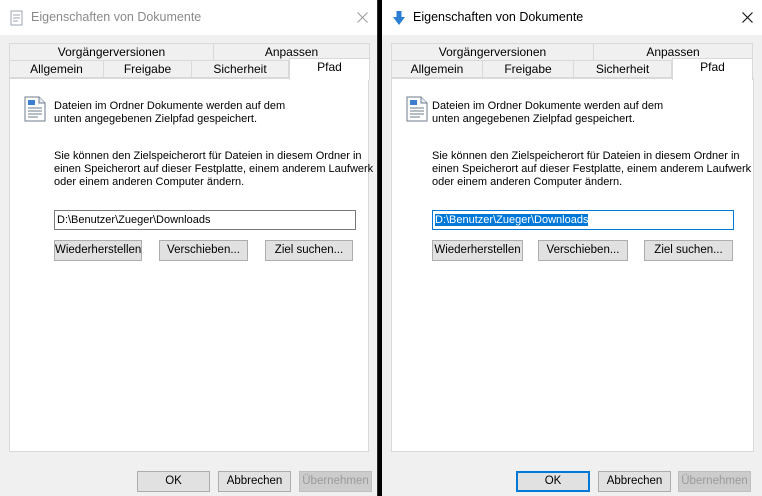  Describe the element at coordinates (512, 220) in the screenshot. I see `path-value-selected: D:\Benutzer\Zueger\Downloads` at that location.